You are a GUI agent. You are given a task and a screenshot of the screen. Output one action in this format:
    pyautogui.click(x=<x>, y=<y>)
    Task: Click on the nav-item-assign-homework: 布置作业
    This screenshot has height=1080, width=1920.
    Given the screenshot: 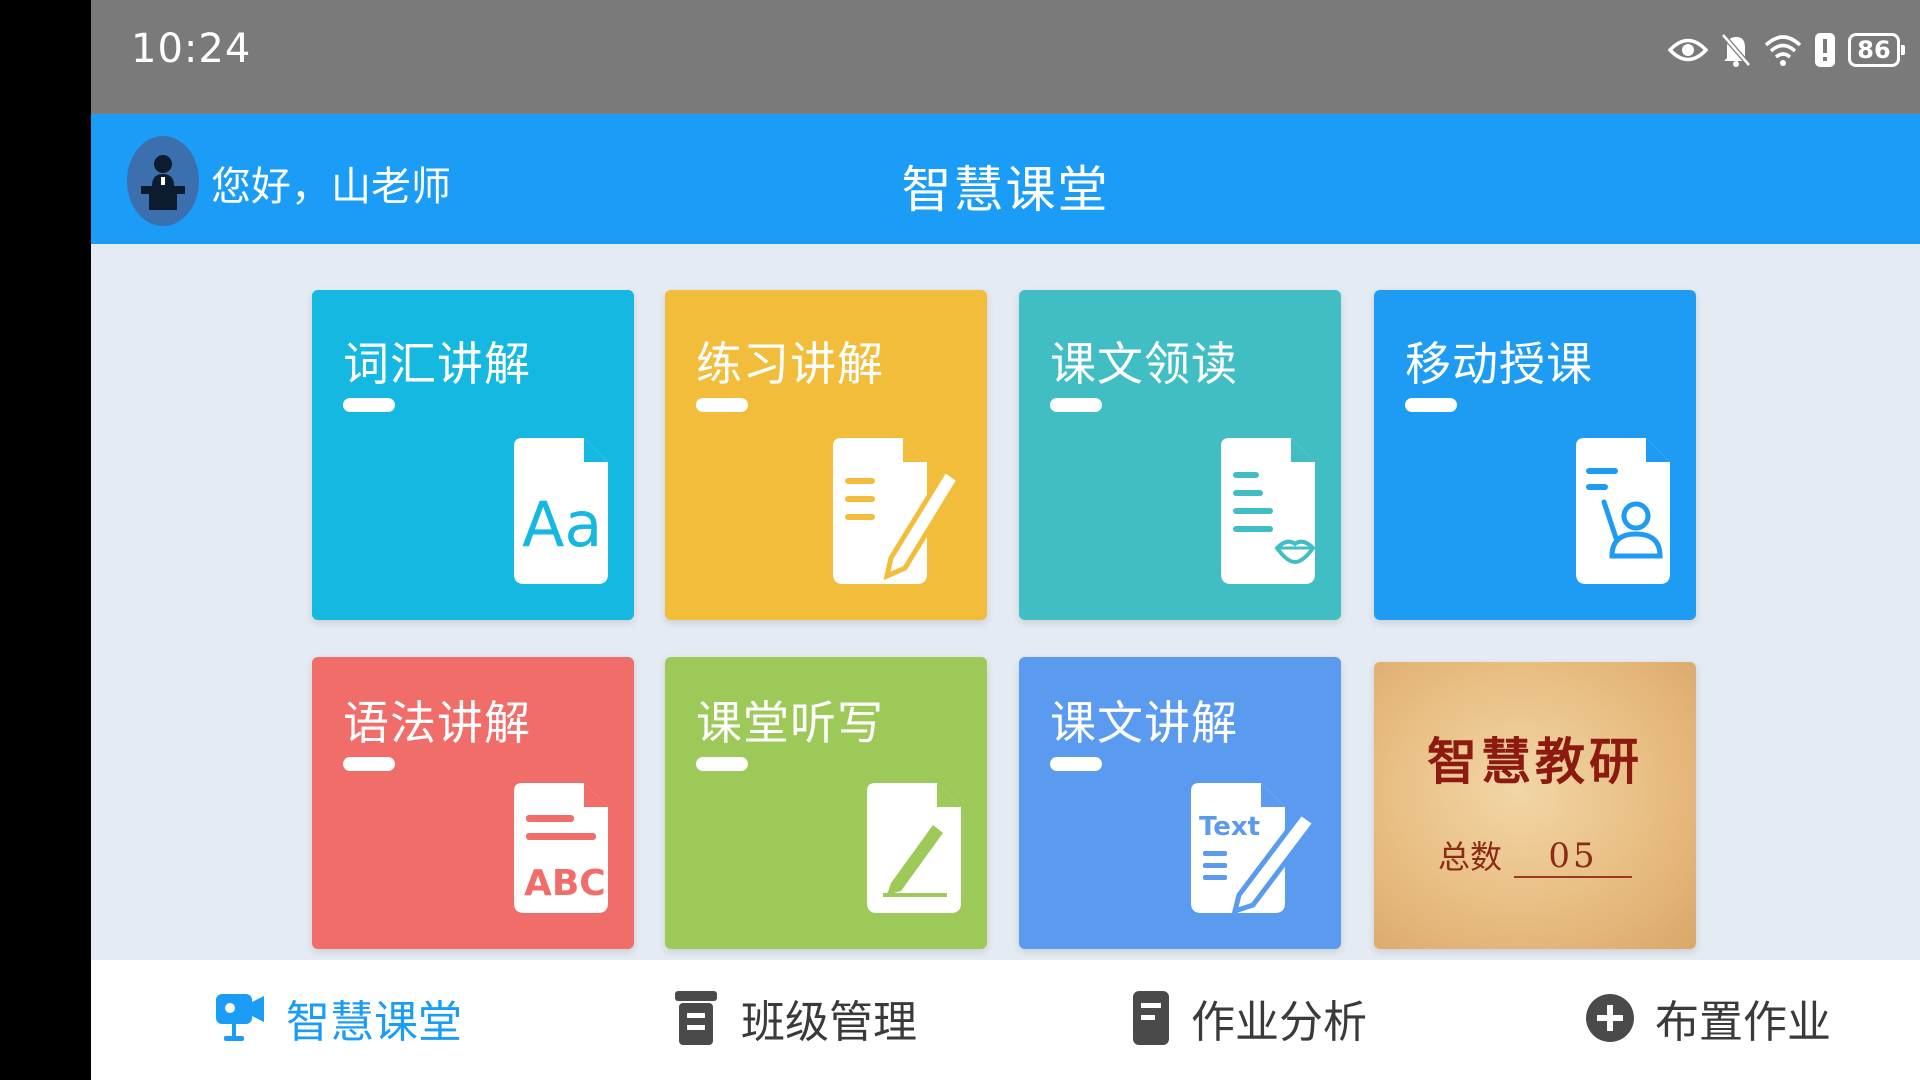 What is the action you would take?
    pyautogui.click(x=1708, y=1018)
    